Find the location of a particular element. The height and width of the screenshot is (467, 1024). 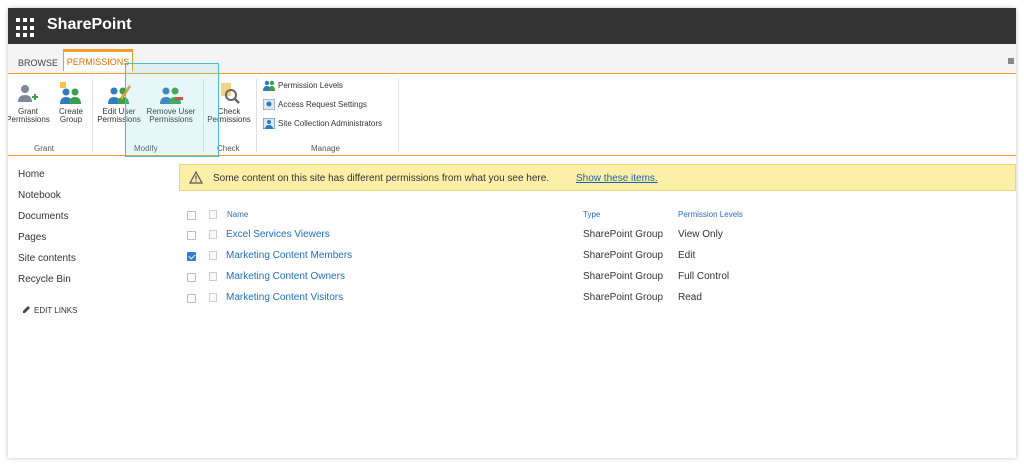

app-launcher-icon is located at coordinates (26, 28).